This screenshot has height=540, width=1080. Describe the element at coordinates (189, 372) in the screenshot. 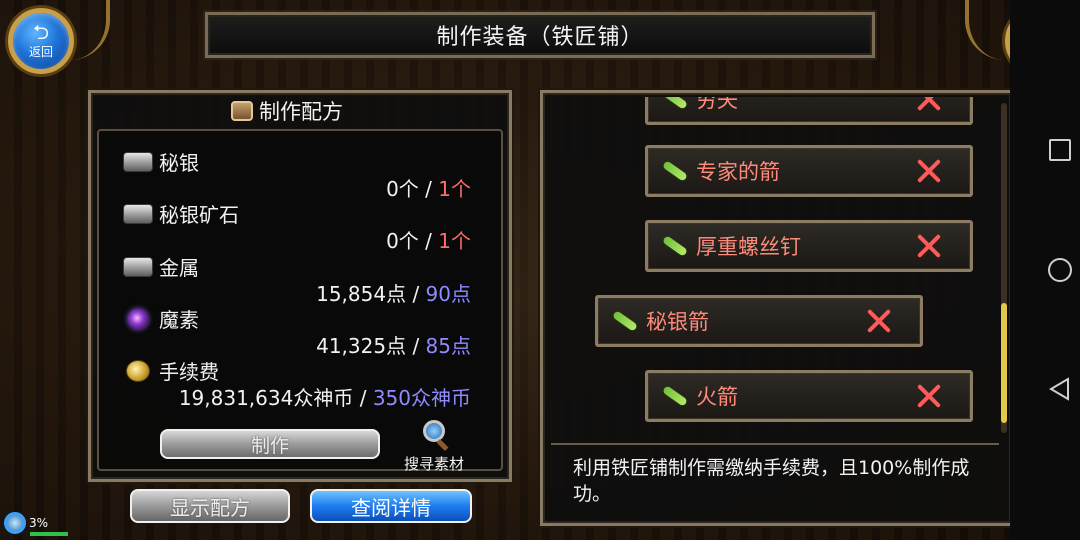

I see `material-label: 手续费` at that location.